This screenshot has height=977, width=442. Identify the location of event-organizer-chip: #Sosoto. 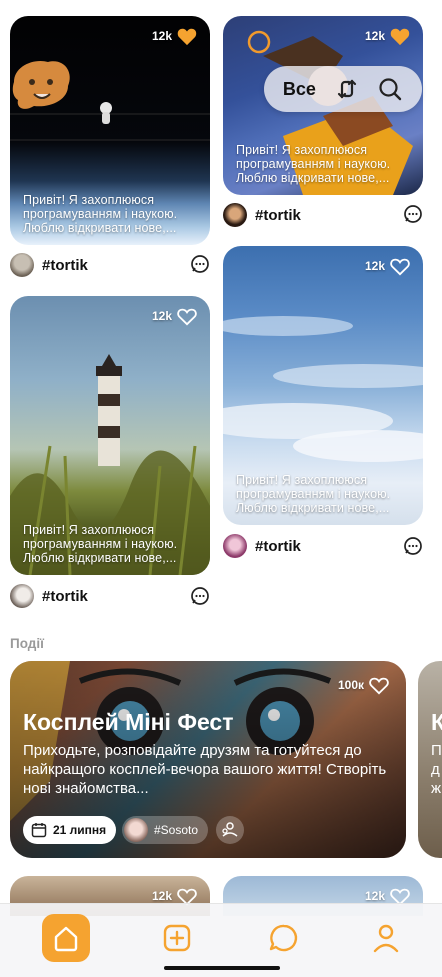
(165, 830).